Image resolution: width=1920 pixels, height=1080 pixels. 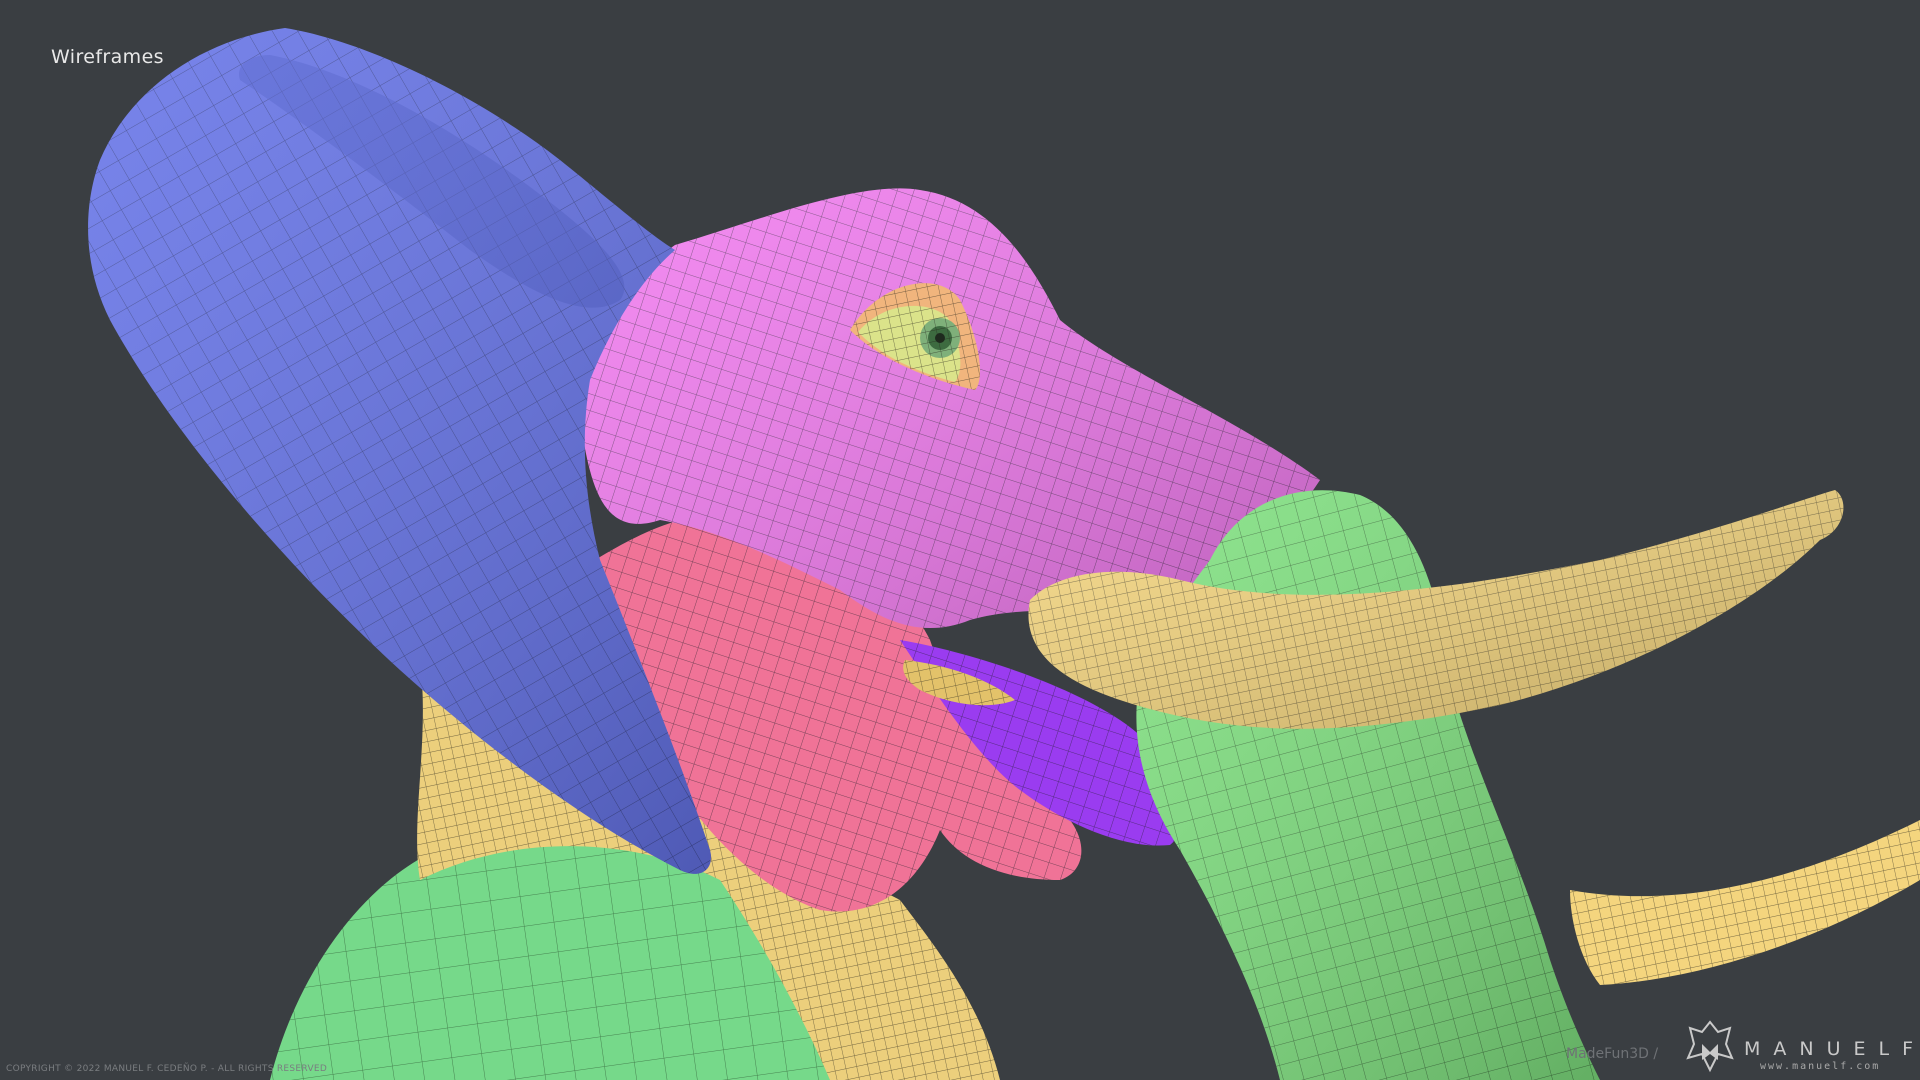 I want to click on brand-url: www.manuelf.com, so click(x=1820, y=1066).